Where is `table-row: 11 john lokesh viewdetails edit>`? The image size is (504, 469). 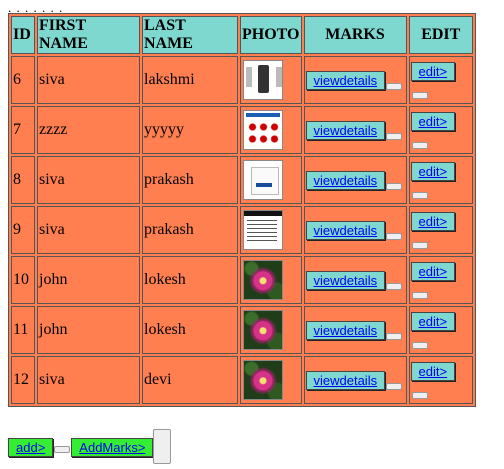 table-row: 11 john lokesh viewdetails edit> is located at coordinates (242, 330).